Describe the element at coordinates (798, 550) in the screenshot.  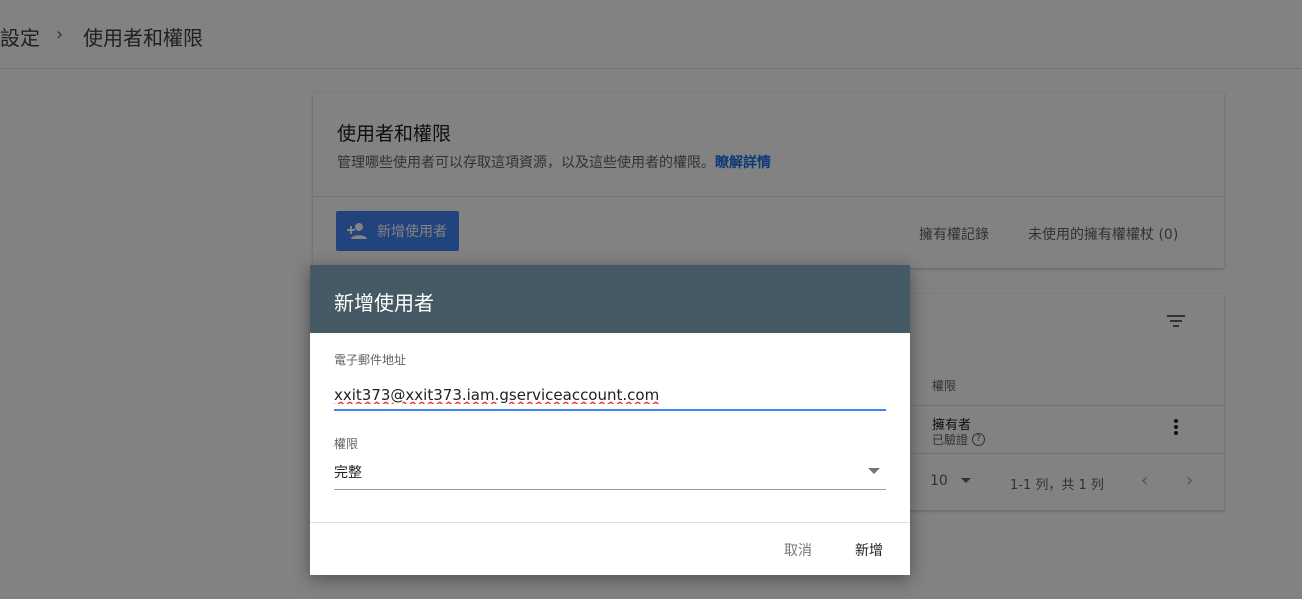
I see `cancel-button: 取消` at that location.